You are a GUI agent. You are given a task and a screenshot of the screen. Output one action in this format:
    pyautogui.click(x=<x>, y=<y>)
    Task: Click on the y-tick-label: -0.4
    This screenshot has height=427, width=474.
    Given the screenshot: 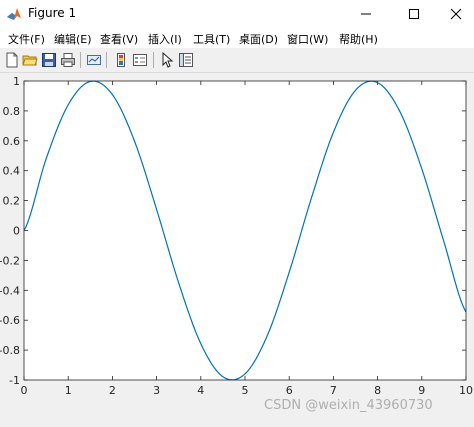 What is the action you would take?
    pyautogui.click(x=10, y=290)
    